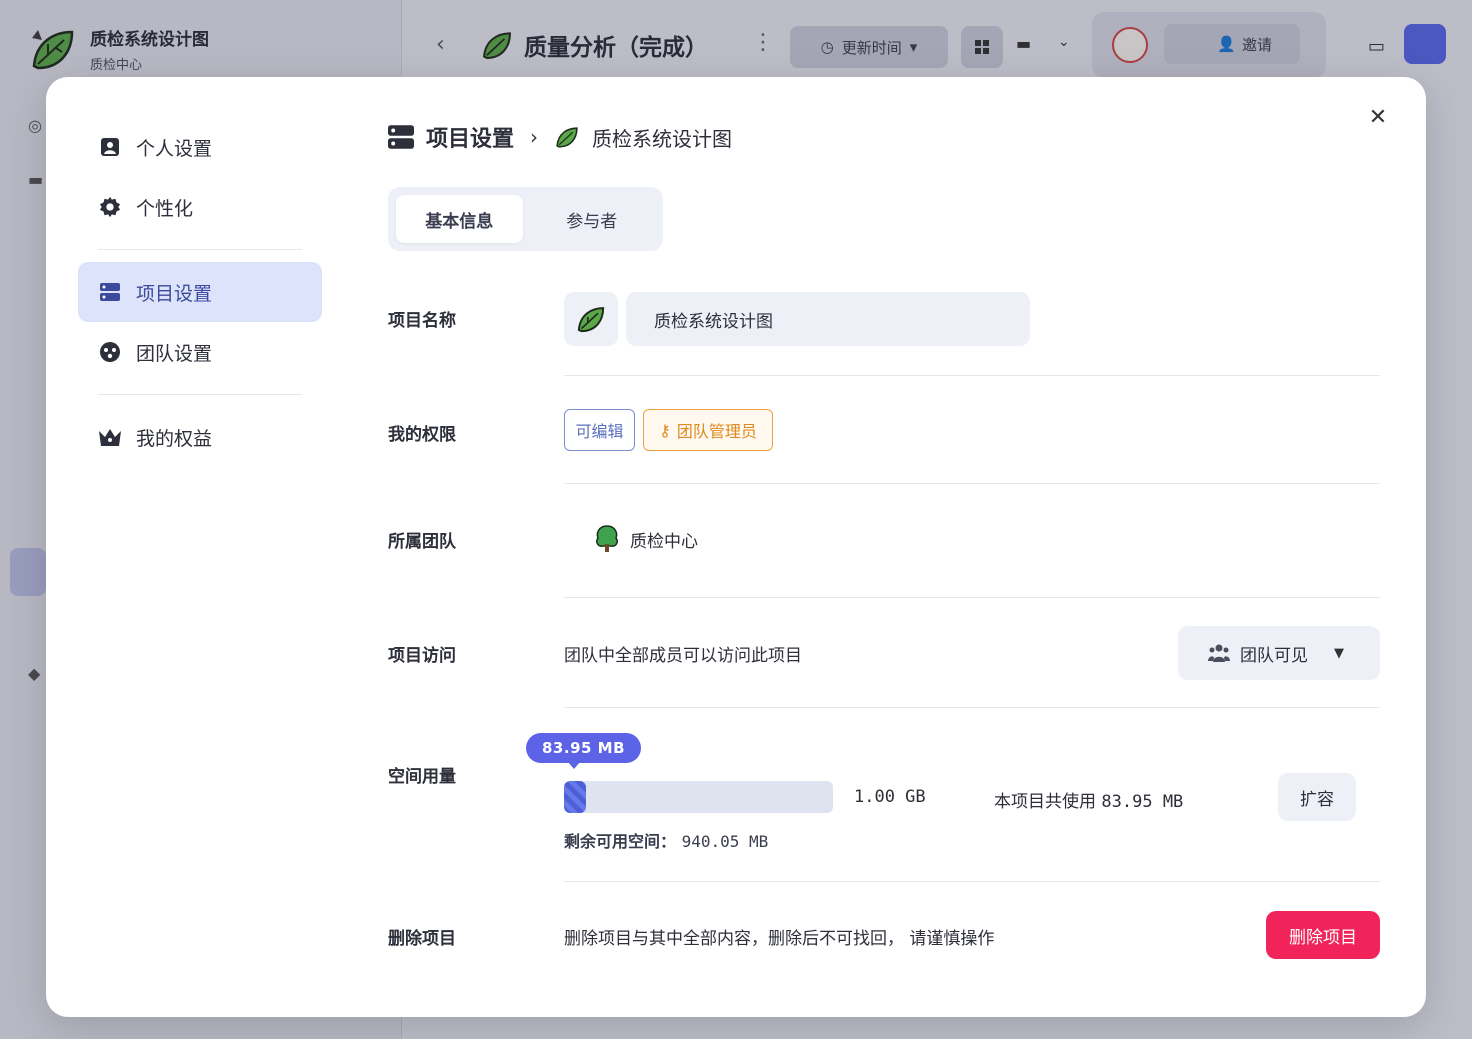 This screenshot has height=1039, width=1472. I want to click on access-description: 团队中全部成员可以访问此项目, so click(683, 656).